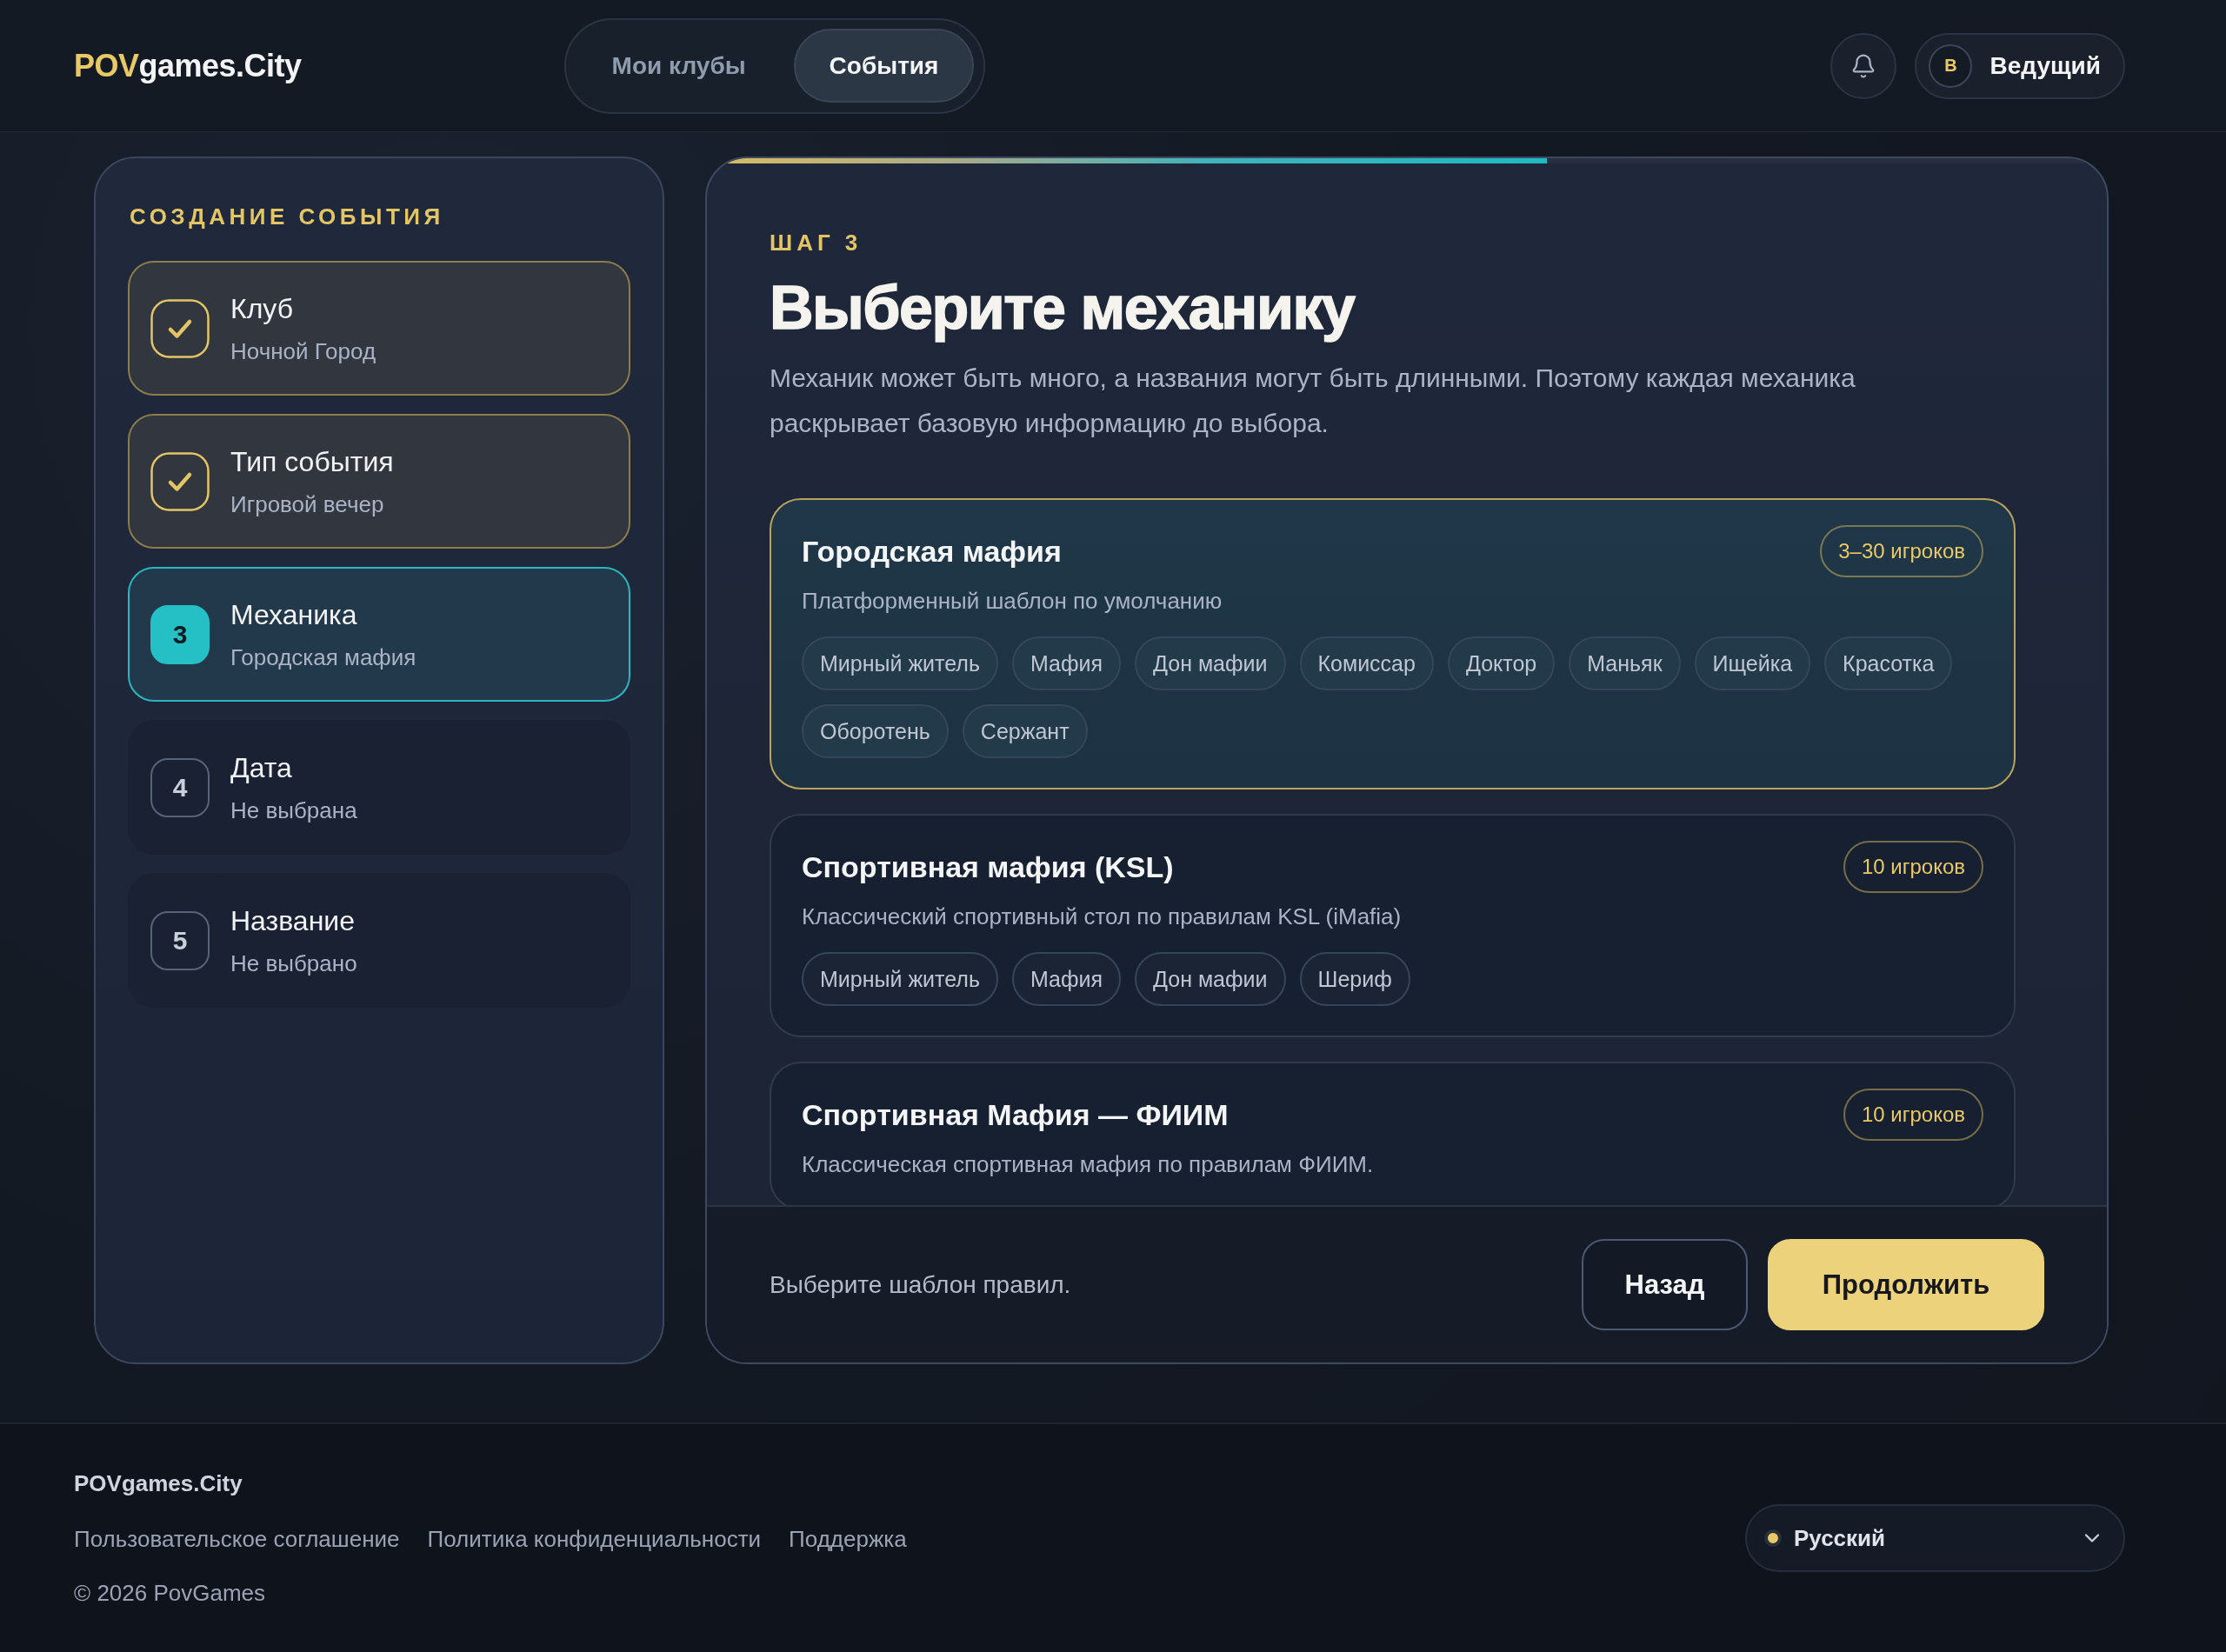  I want to click on step-title: Клуб, so click(261, 308).